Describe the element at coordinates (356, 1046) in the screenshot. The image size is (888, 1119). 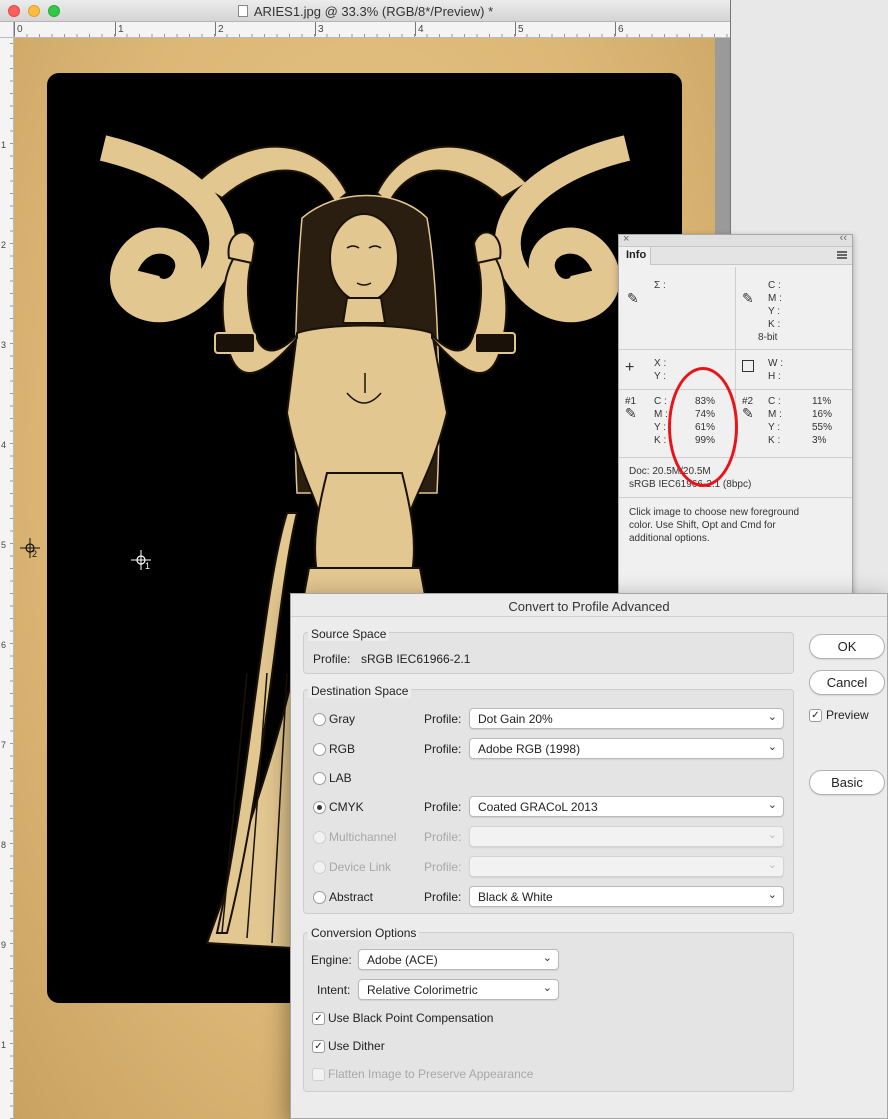
I see `use-dither-label: Use Dither` at that location.